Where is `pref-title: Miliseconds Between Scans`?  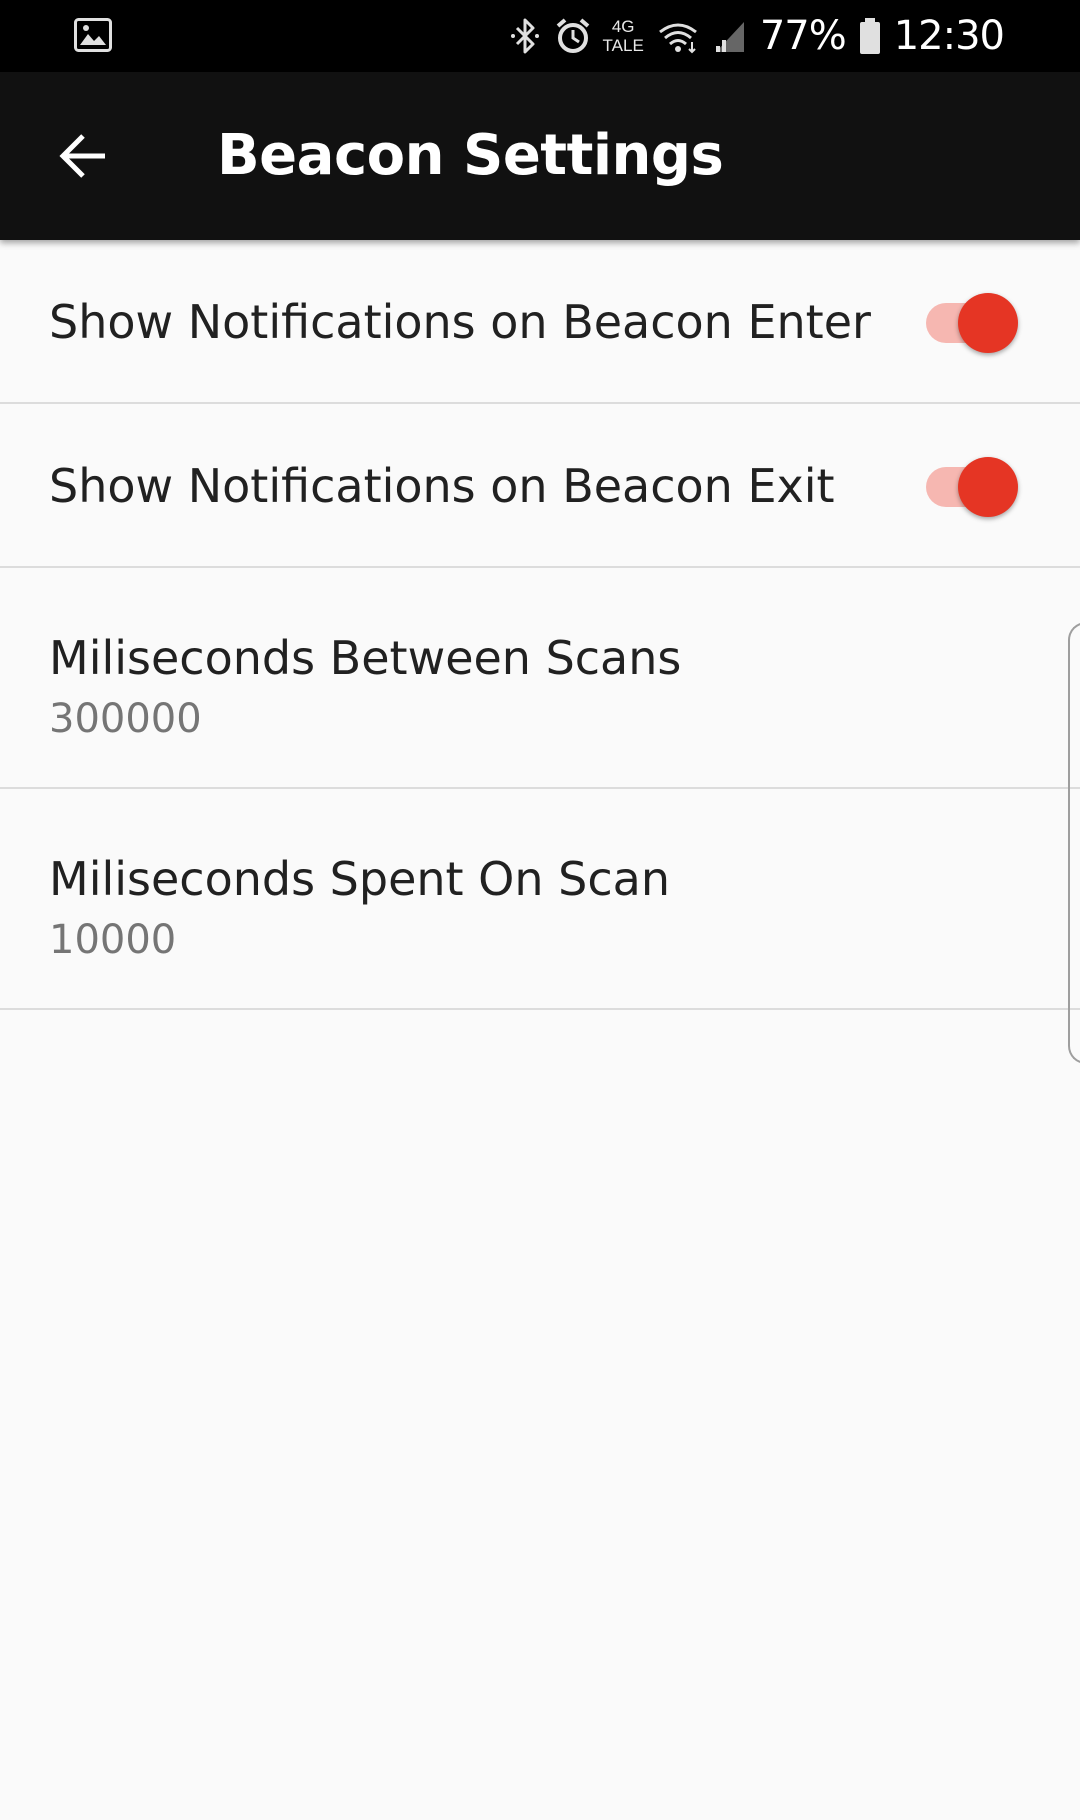
pref-title: Miliseconds Between Scans is located at coordinates (365, 658).